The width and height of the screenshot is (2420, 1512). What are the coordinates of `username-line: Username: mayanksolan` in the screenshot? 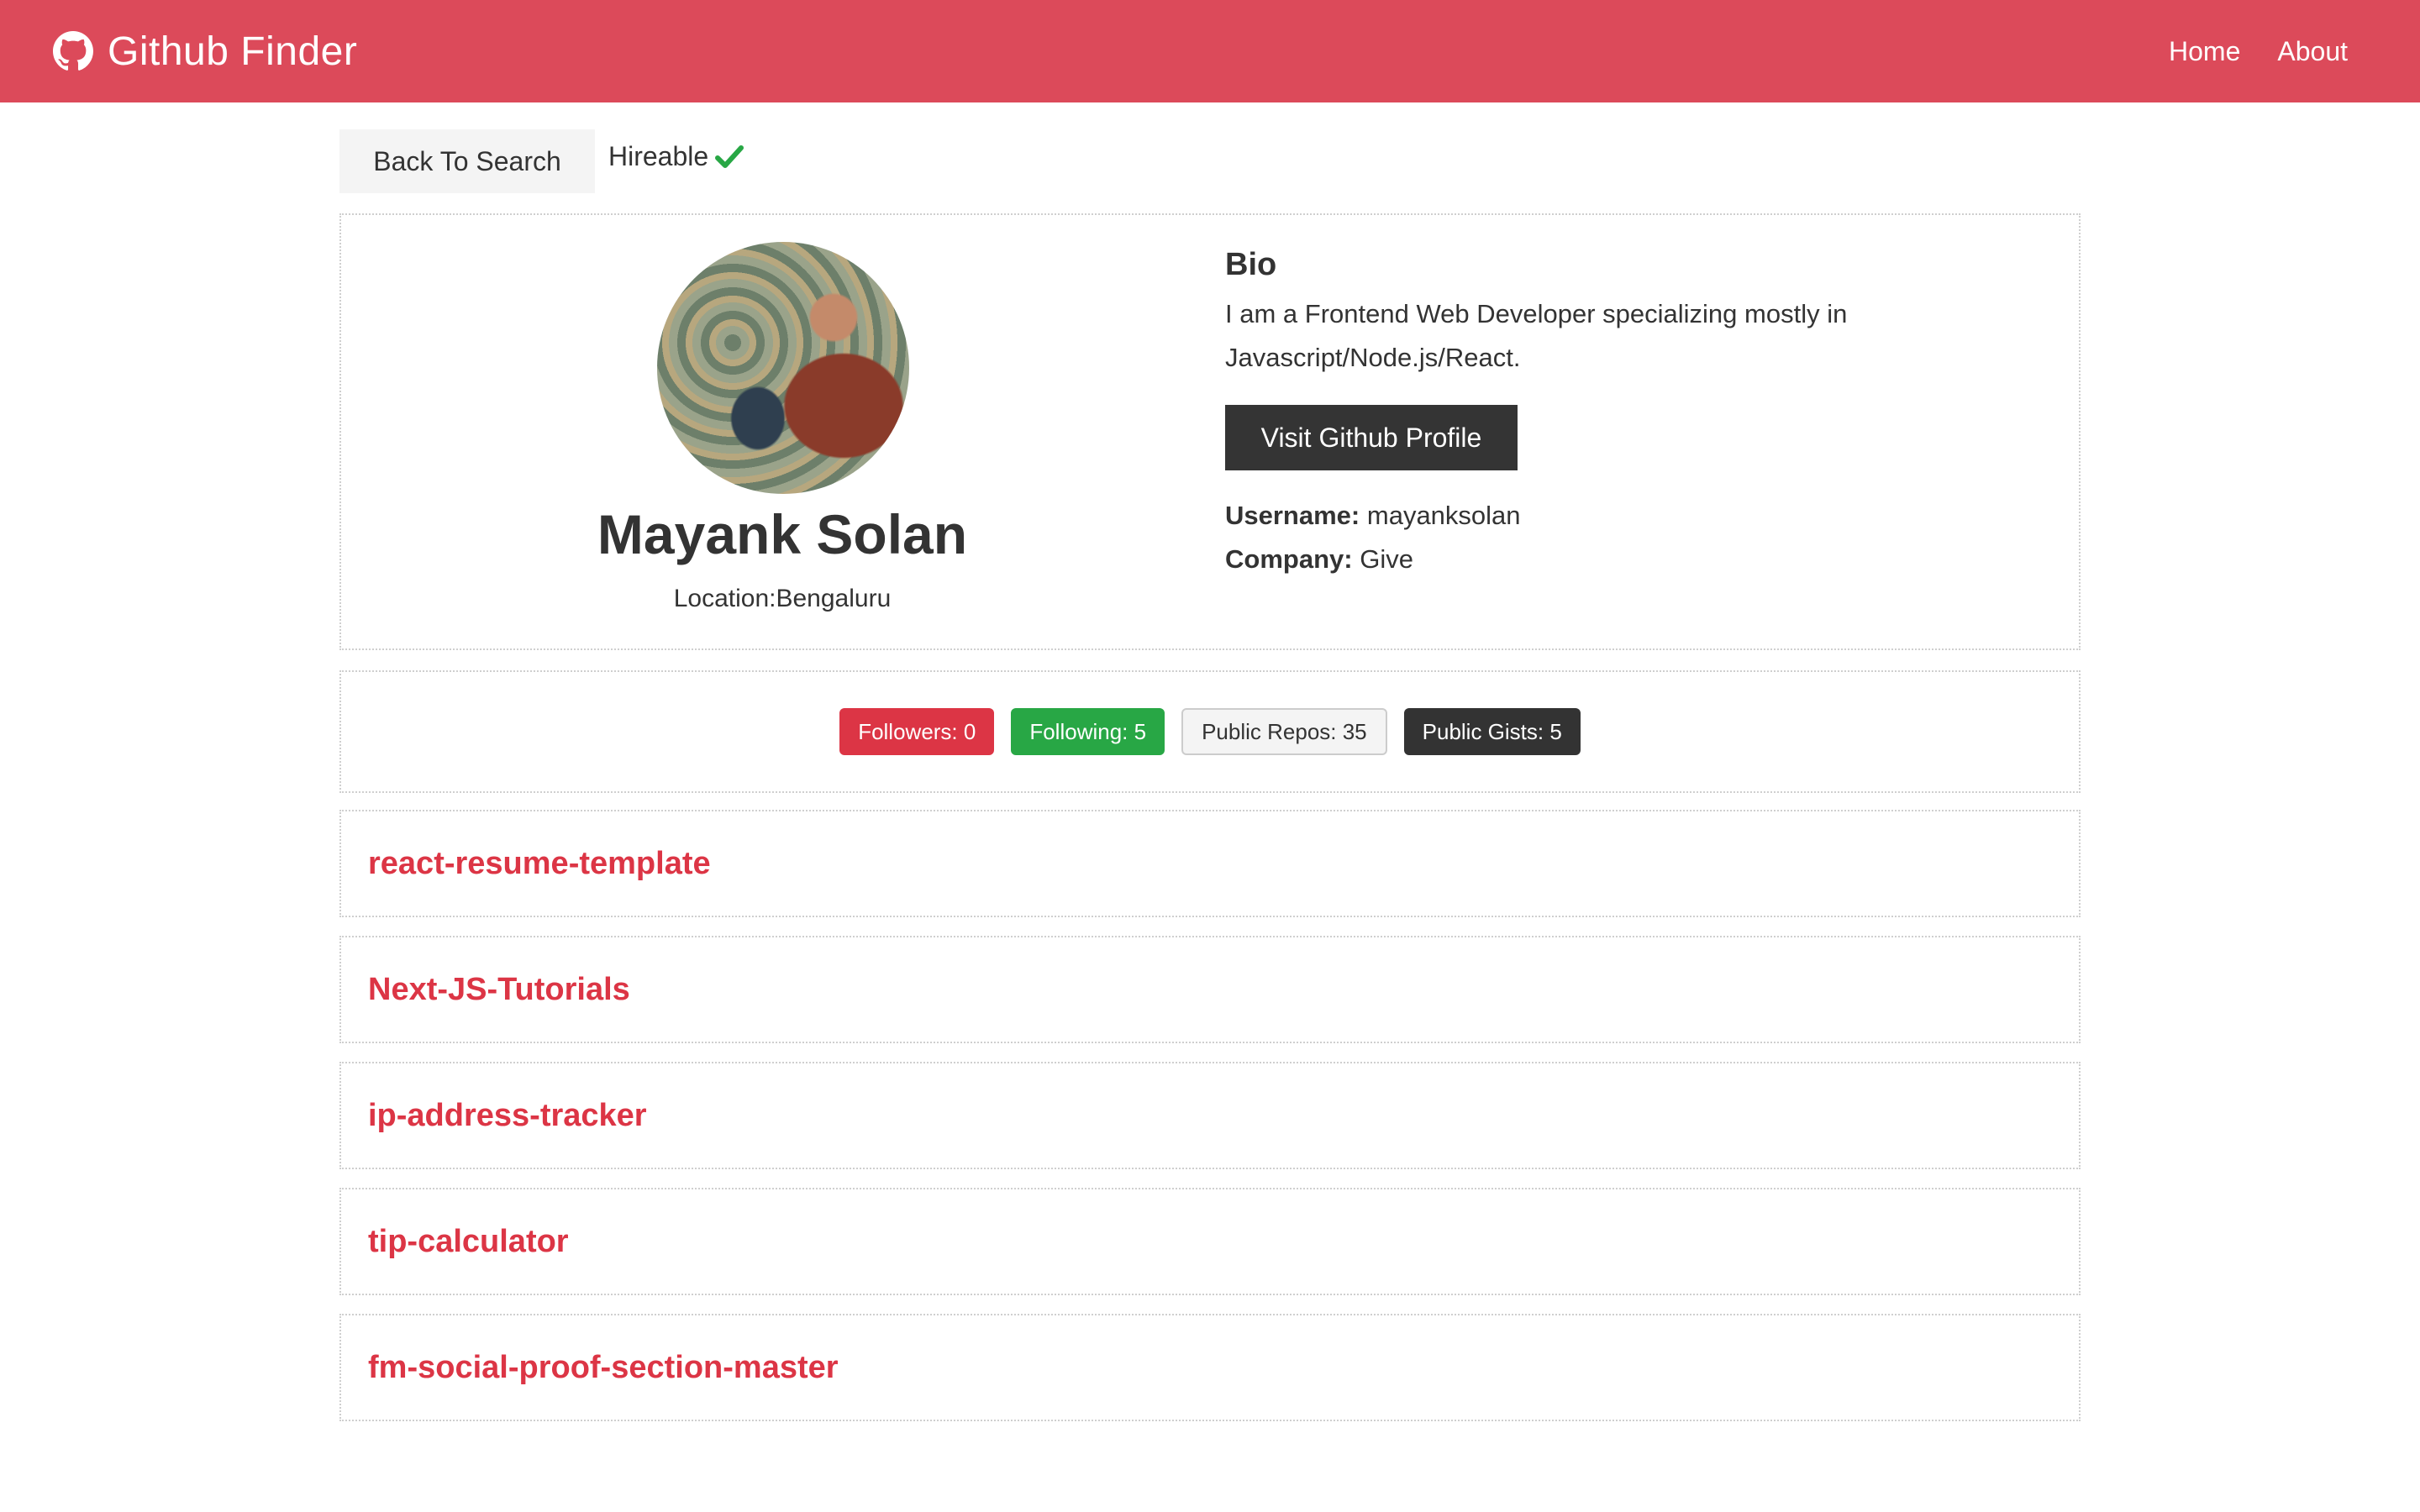 It's located at (1373, 516).